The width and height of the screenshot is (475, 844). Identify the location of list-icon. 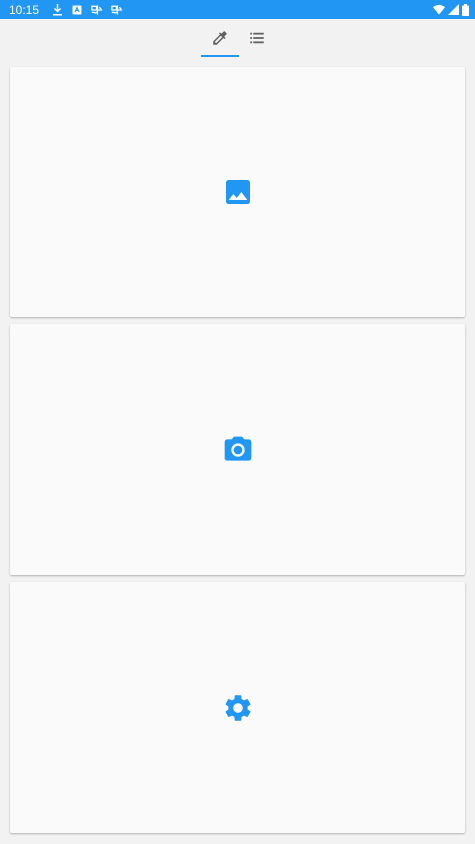
(257, 38).